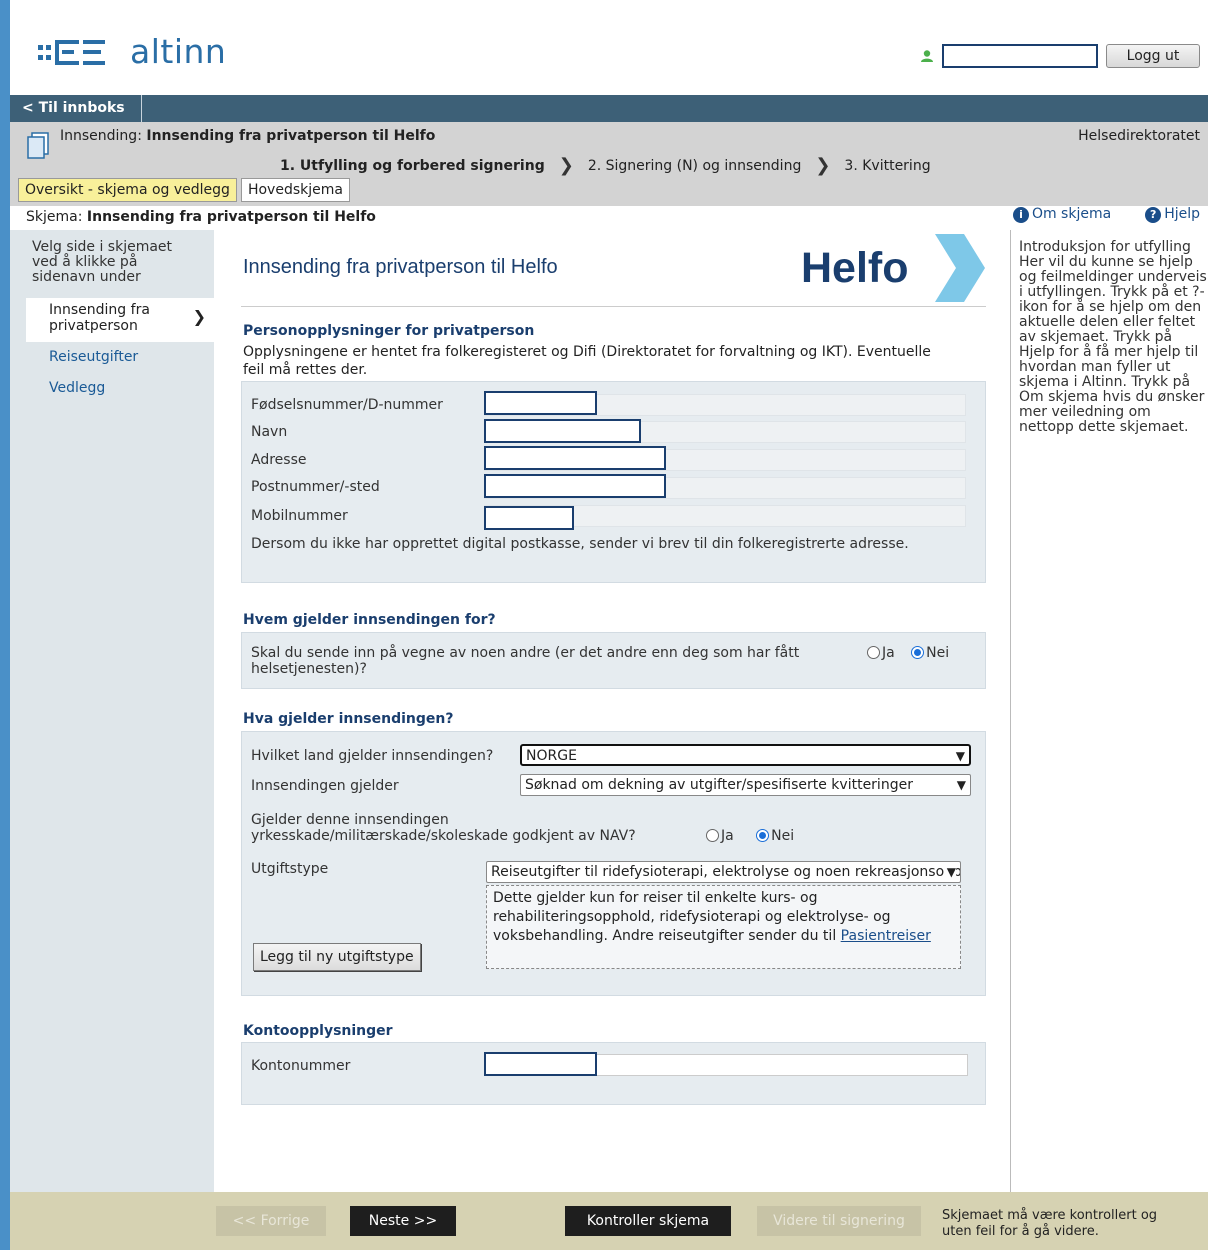 This screenshot has height=1250, width=1208. I want to click on pasientreiser-link: Pasientreiser, so click(886, 936).